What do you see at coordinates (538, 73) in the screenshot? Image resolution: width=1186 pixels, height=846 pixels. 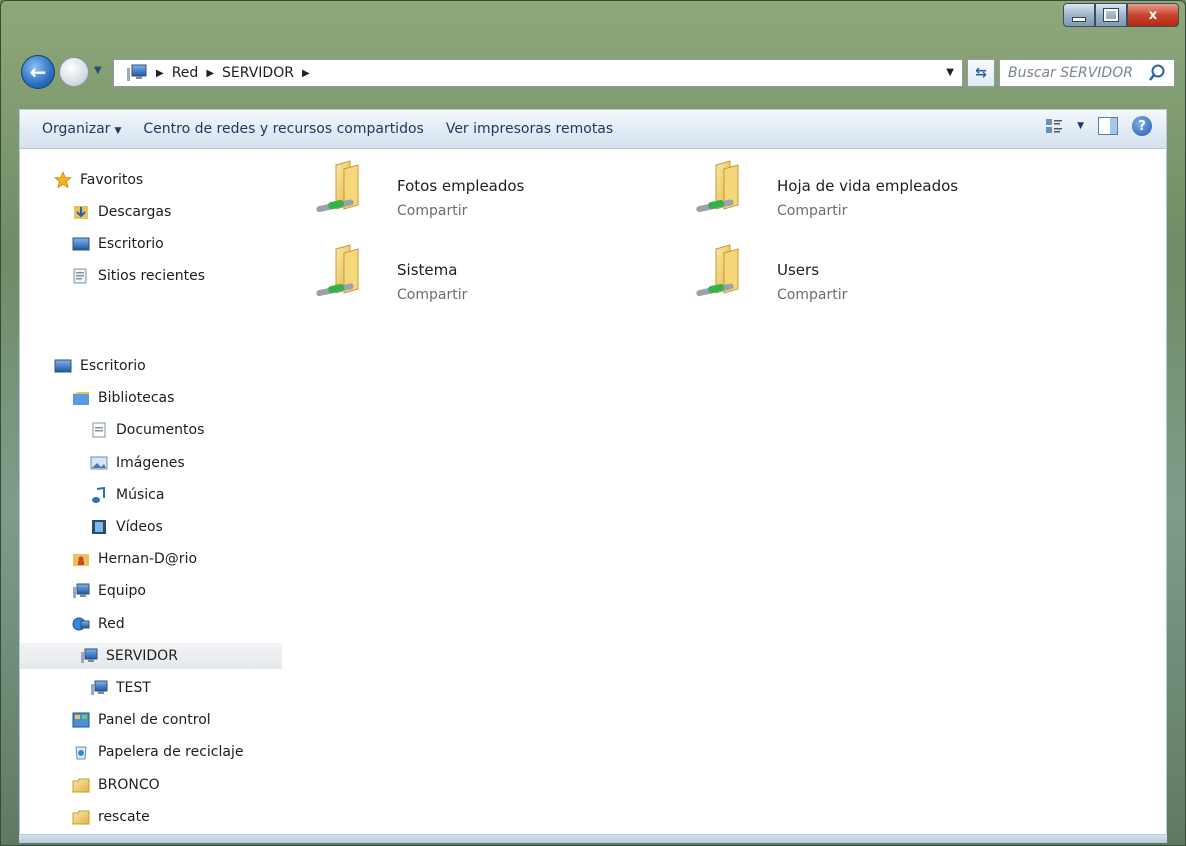 I see `address-bar: ▶ Red ▶ SERVIDOR ▶ ▼` at bounding box center [538, 73].